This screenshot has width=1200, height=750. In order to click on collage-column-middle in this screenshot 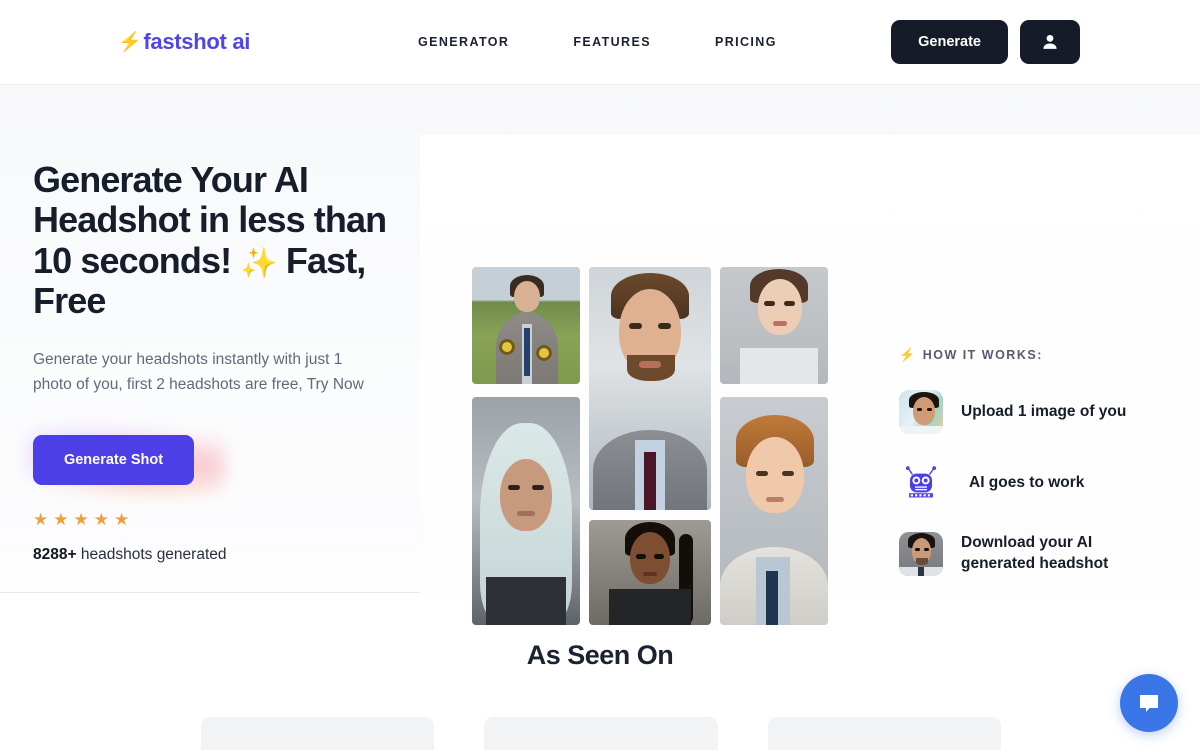, I will do `click(650, 446)`.